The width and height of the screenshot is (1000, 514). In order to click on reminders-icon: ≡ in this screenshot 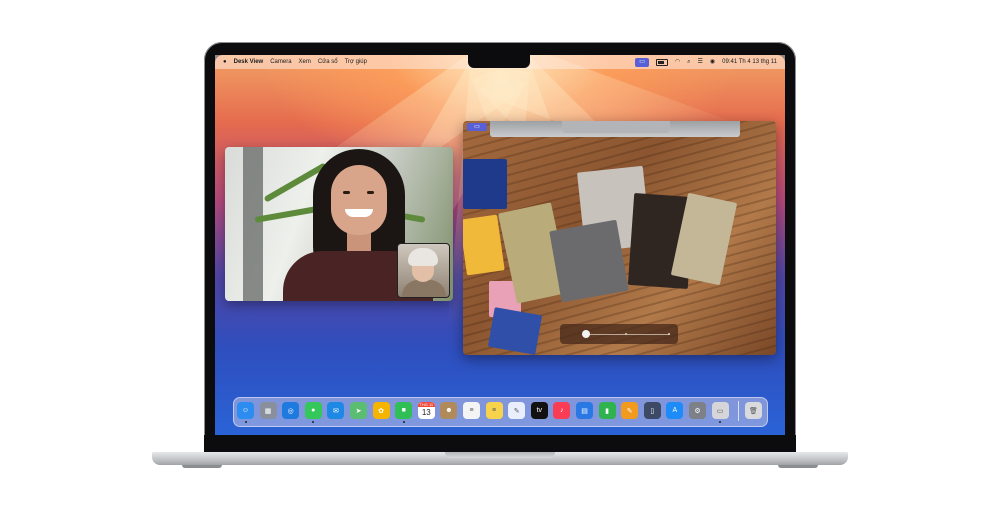, I will do `click(471, 410)`.